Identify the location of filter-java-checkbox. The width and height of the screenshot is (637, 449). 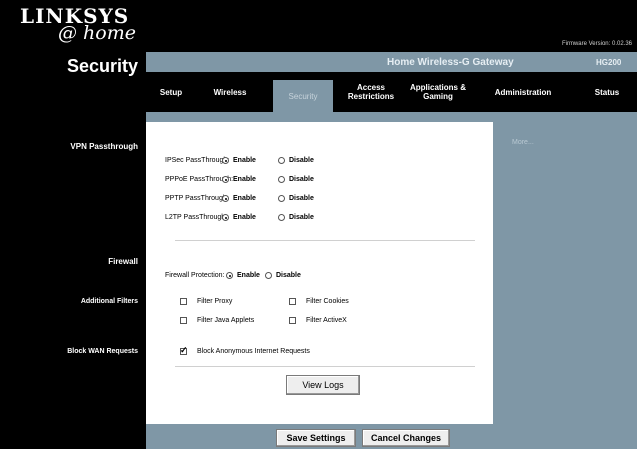
(183, 320).